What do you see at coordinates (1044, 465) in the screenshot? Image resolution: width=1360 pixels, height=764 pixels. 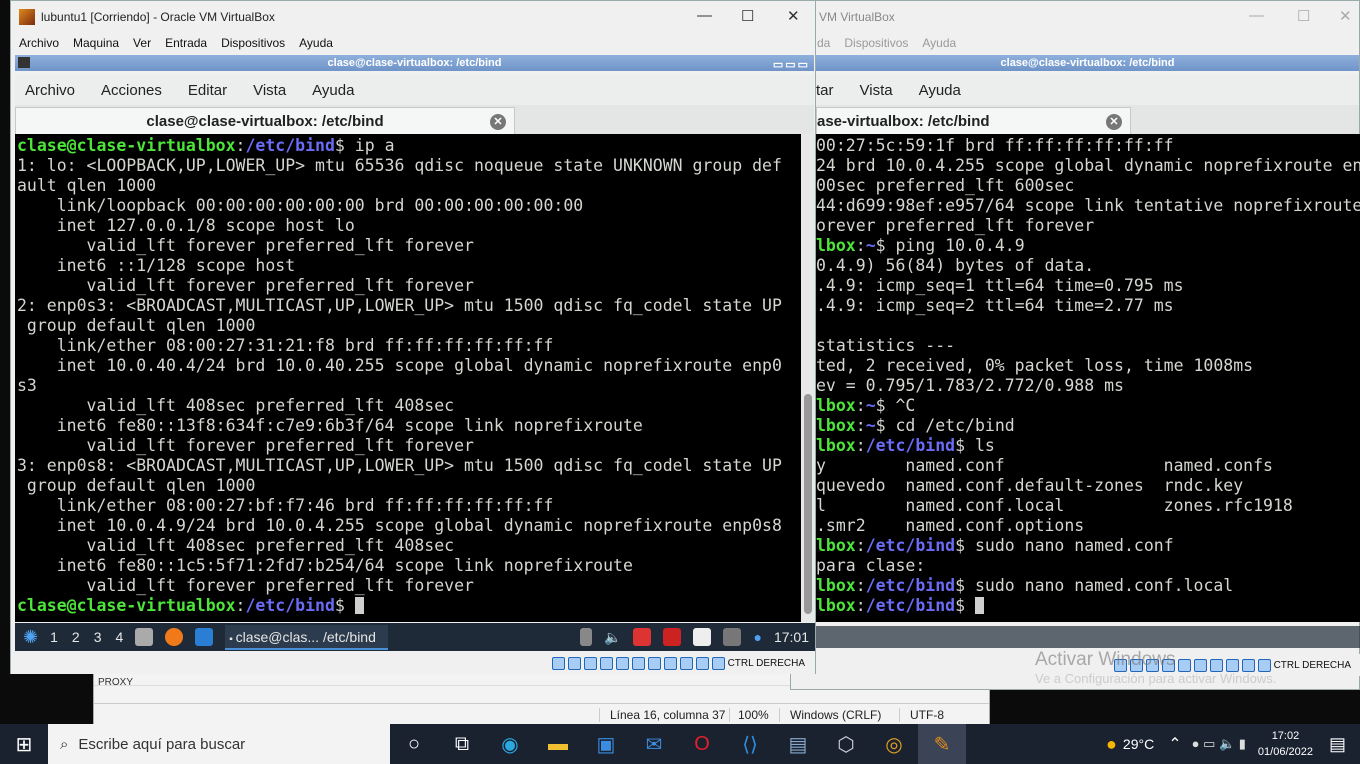 I see `output-line: y named.conf named.confs` at bounding box center [1044, 465].